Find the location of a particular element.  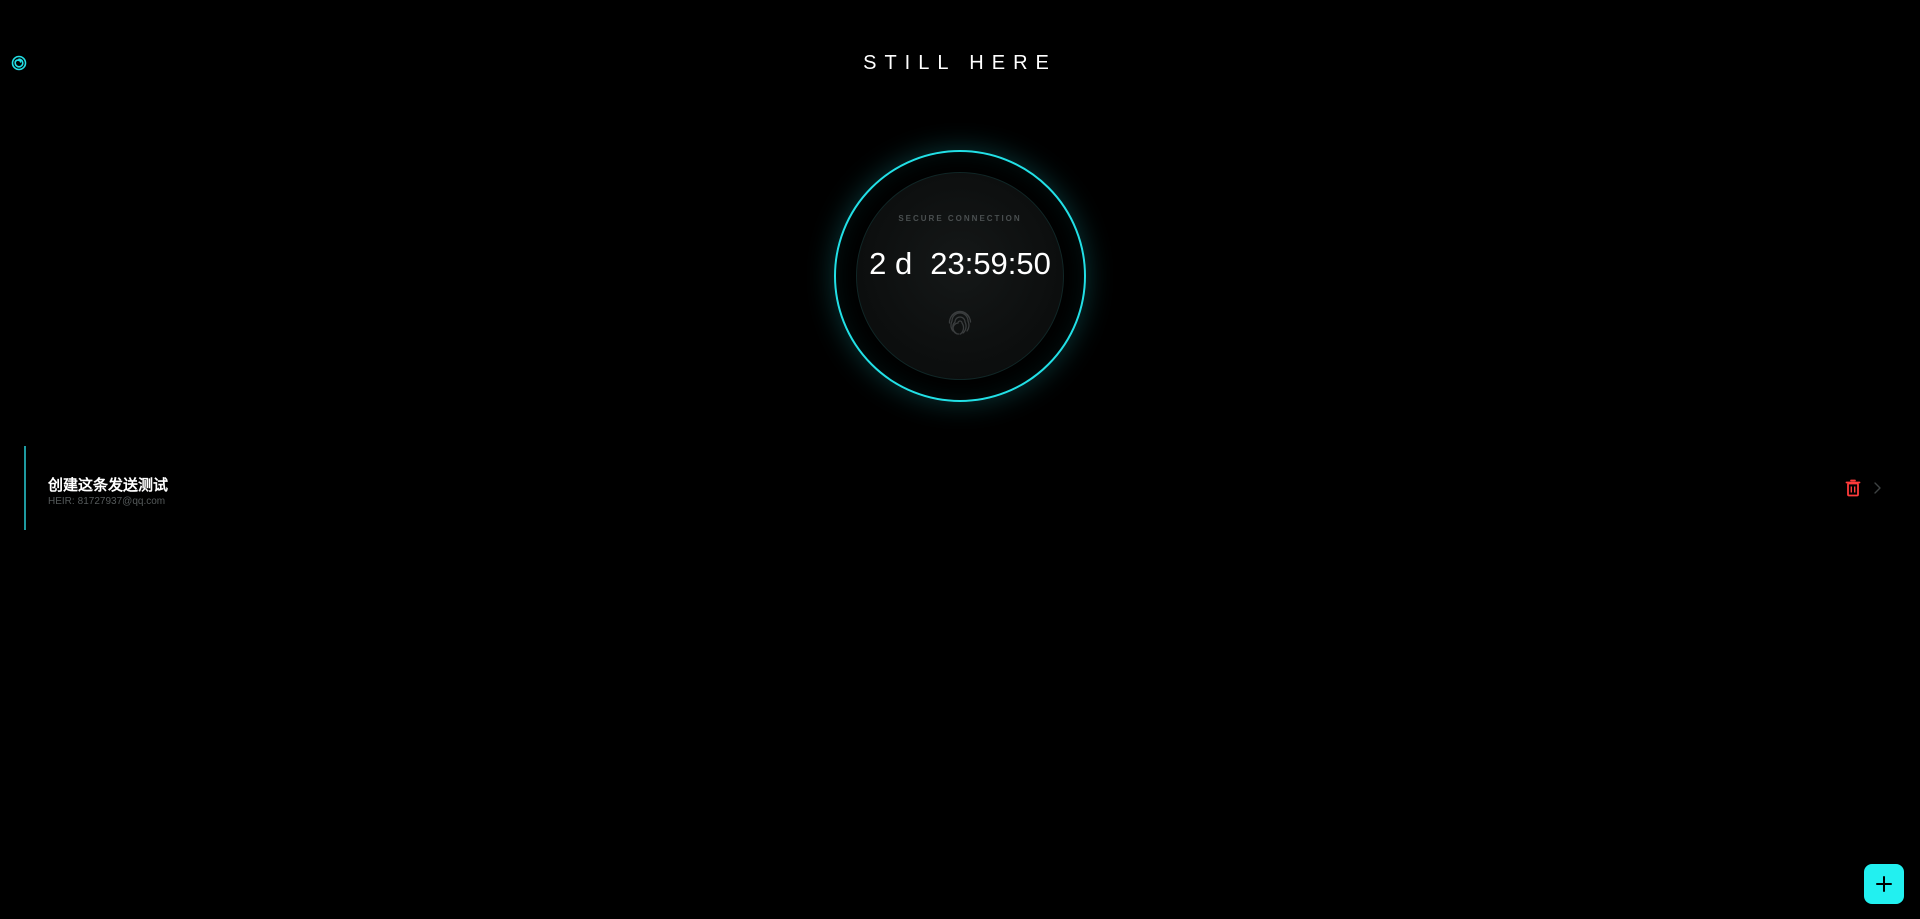

heir-label: HEIR: is located at coordinates (61, 501).